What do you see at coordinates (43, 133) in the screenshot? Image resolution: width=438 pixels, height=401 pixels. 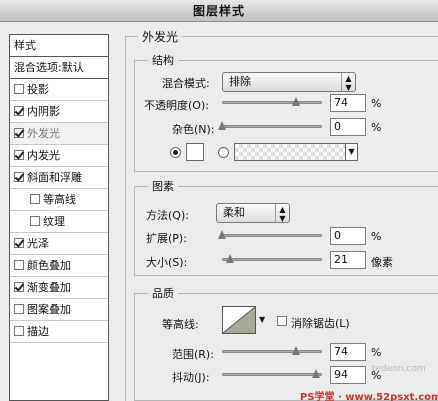 I see `sidebar-item-label: 外发光` at bounding box center [43, 133].